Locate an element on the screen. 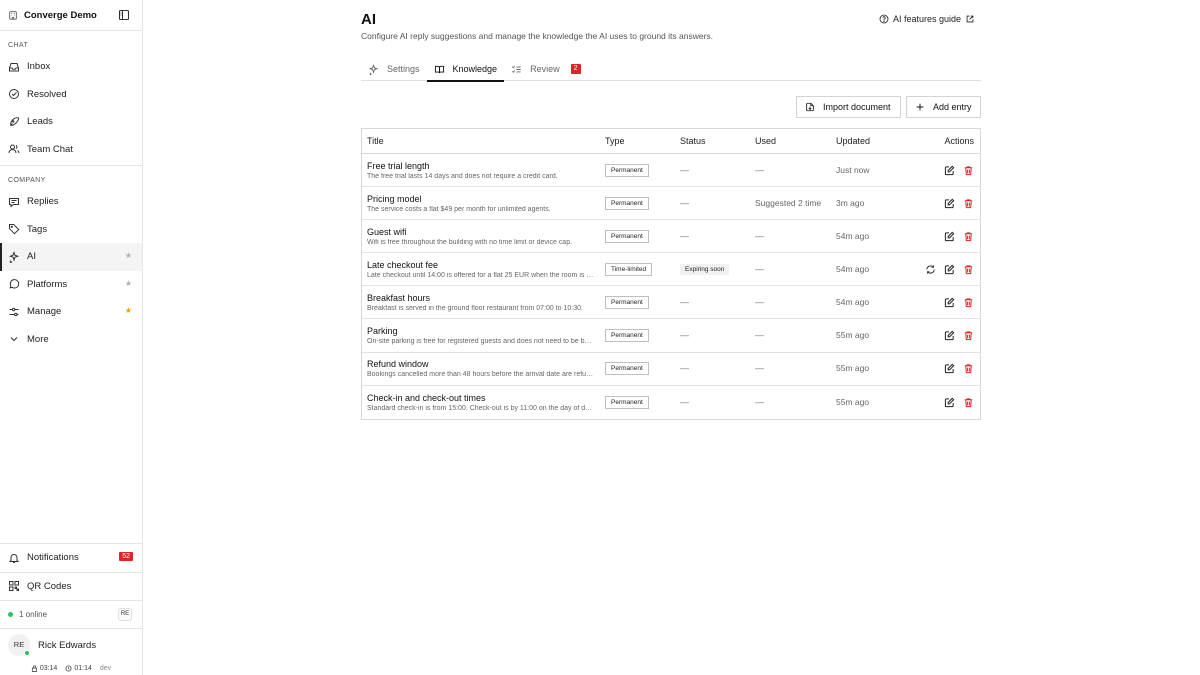 The image size is (1200, 675). sidebar-item-inbox: Inbox is located at coordinates (71, 67).